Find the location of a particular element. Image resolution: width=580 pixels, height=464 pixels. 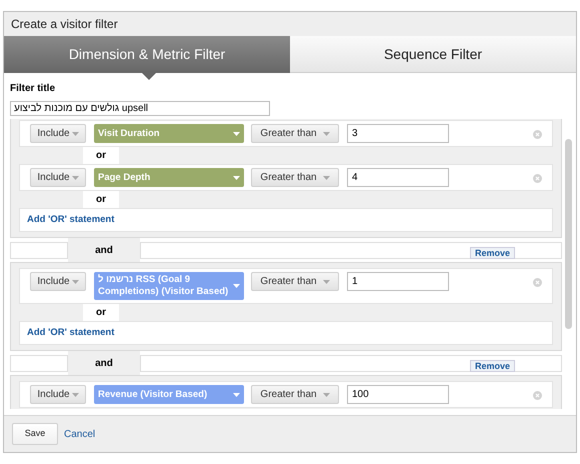

cancel-link: Cancel is located at coordinates (80, 434).